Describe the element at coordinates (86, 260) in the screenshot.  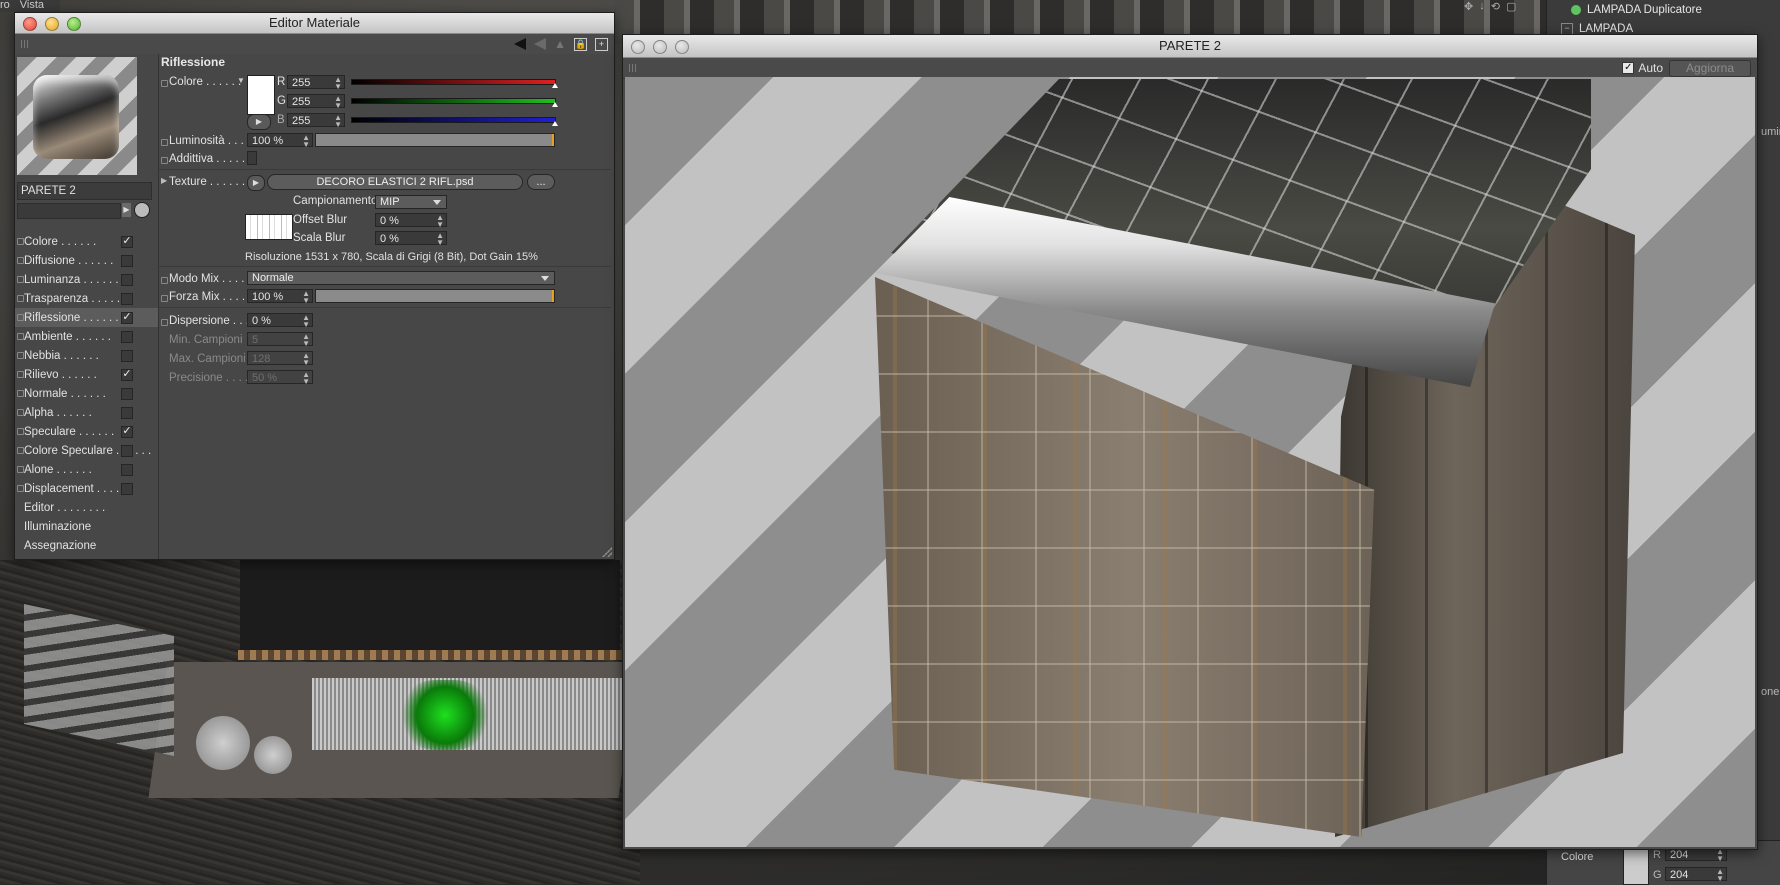
I see `channel-item: Diffusione . . . . . .` at that location.